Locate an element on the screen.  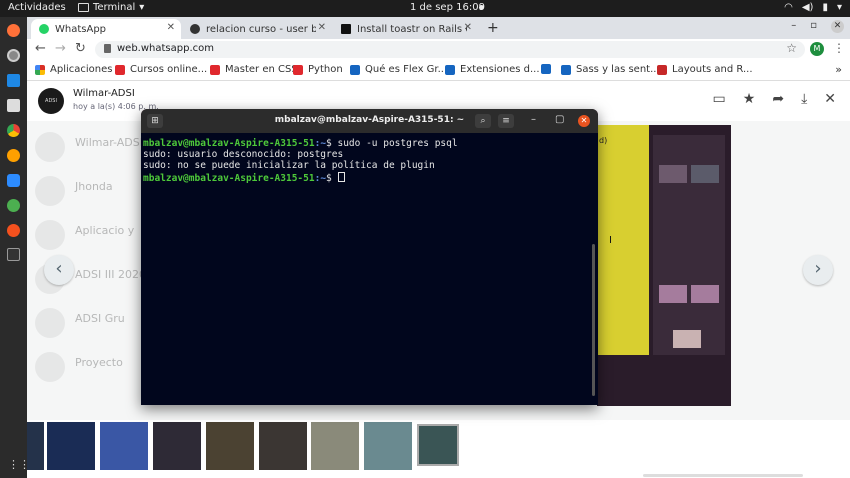
apps-grid-icon is located at coordinates (40, 69).